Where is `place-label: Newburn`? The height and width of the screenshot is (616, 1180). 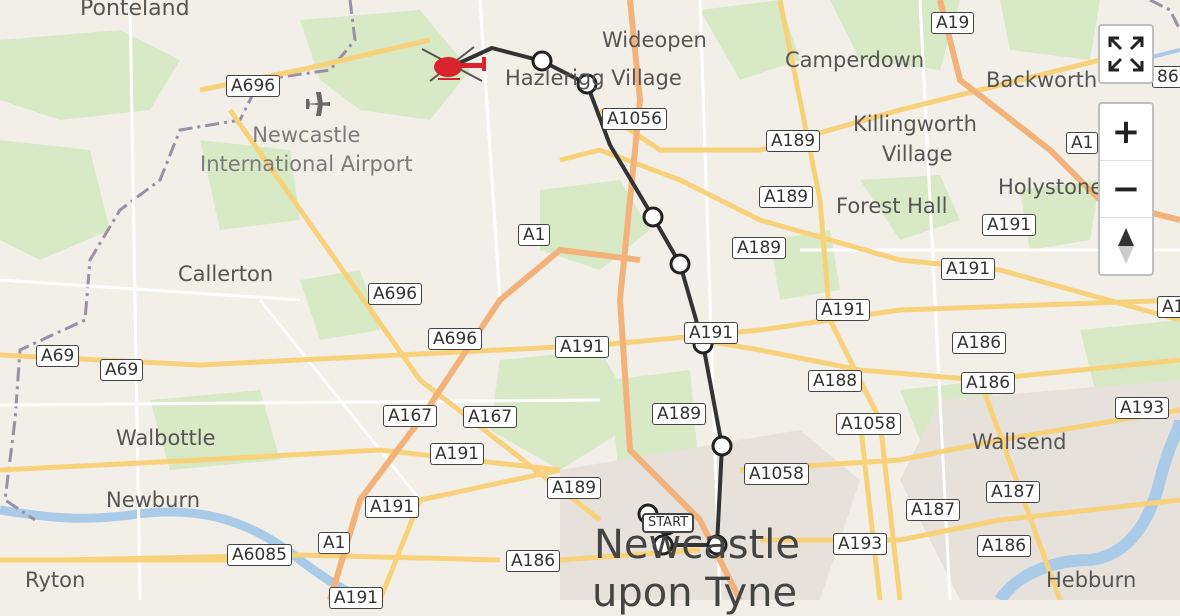
place-label: Newburn is located at coordinates (153, 500).